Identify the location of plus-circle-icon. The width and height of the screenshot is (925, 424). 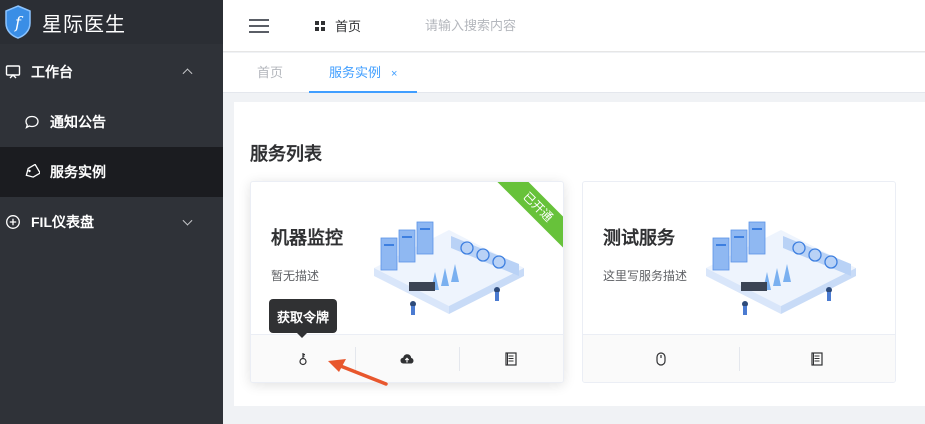
(13, 222).